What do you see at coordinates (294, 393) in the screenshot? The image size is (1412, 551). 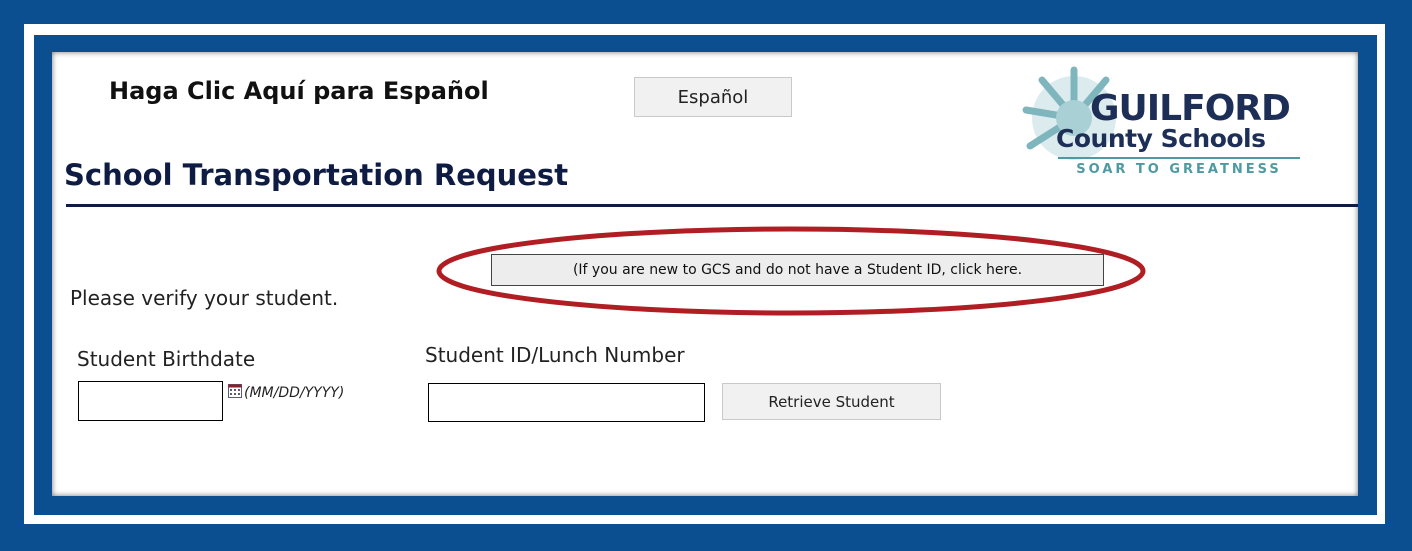 I see `date-format-hint: (MM/DD/YYYY)` at bounding box center [294, 393].